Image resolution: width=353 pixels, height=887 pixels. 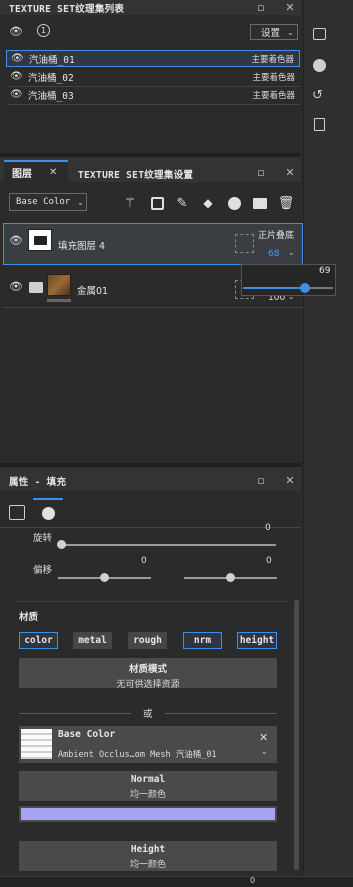 I want to click on or-label: 或, so click(x=148, y=714).